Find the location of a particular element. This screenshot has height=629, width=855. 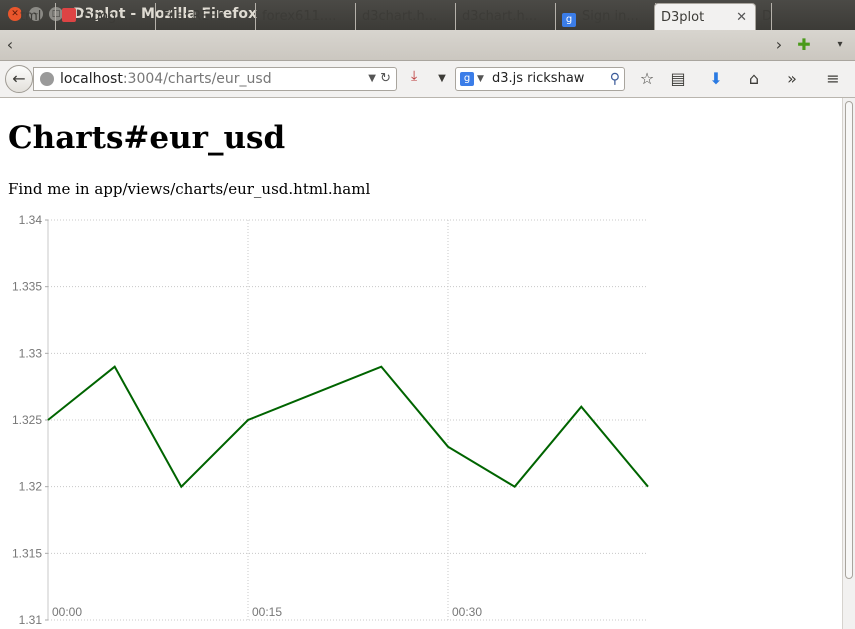

download-blocked-icon: ⤓ is located at coordinates (419, 77).